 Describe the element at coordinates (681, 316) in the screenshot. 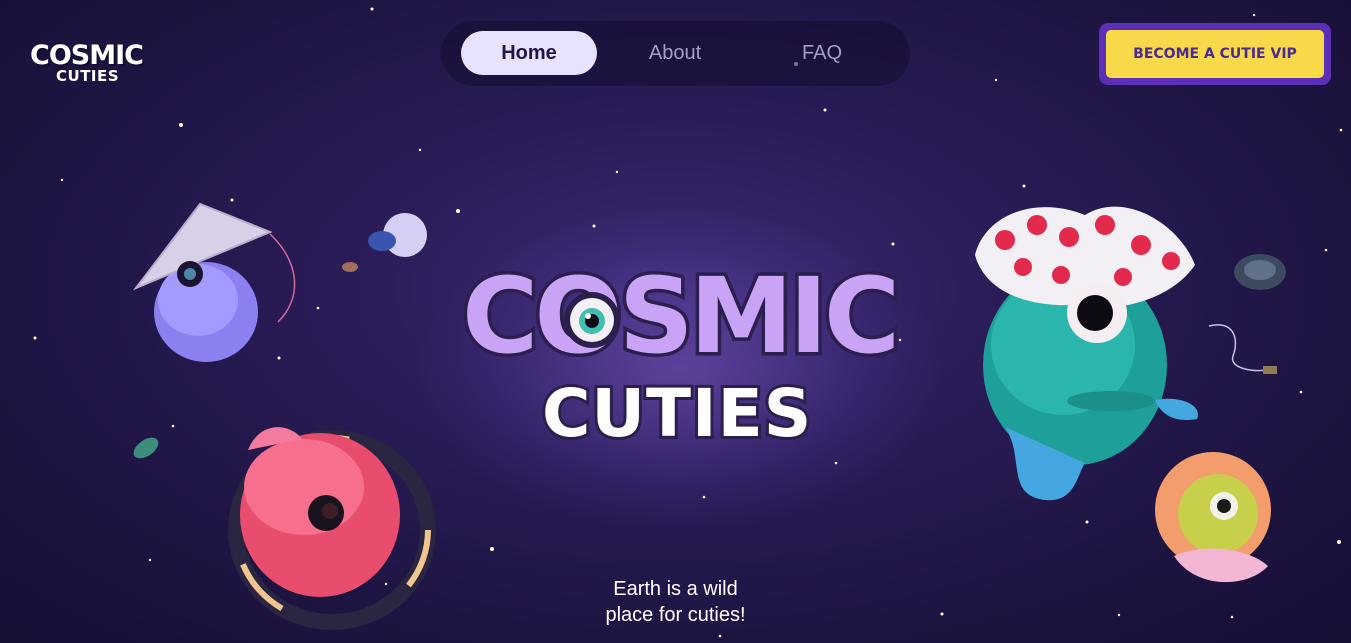

I see `hero-title-cosmic: COSMIC` at that location.